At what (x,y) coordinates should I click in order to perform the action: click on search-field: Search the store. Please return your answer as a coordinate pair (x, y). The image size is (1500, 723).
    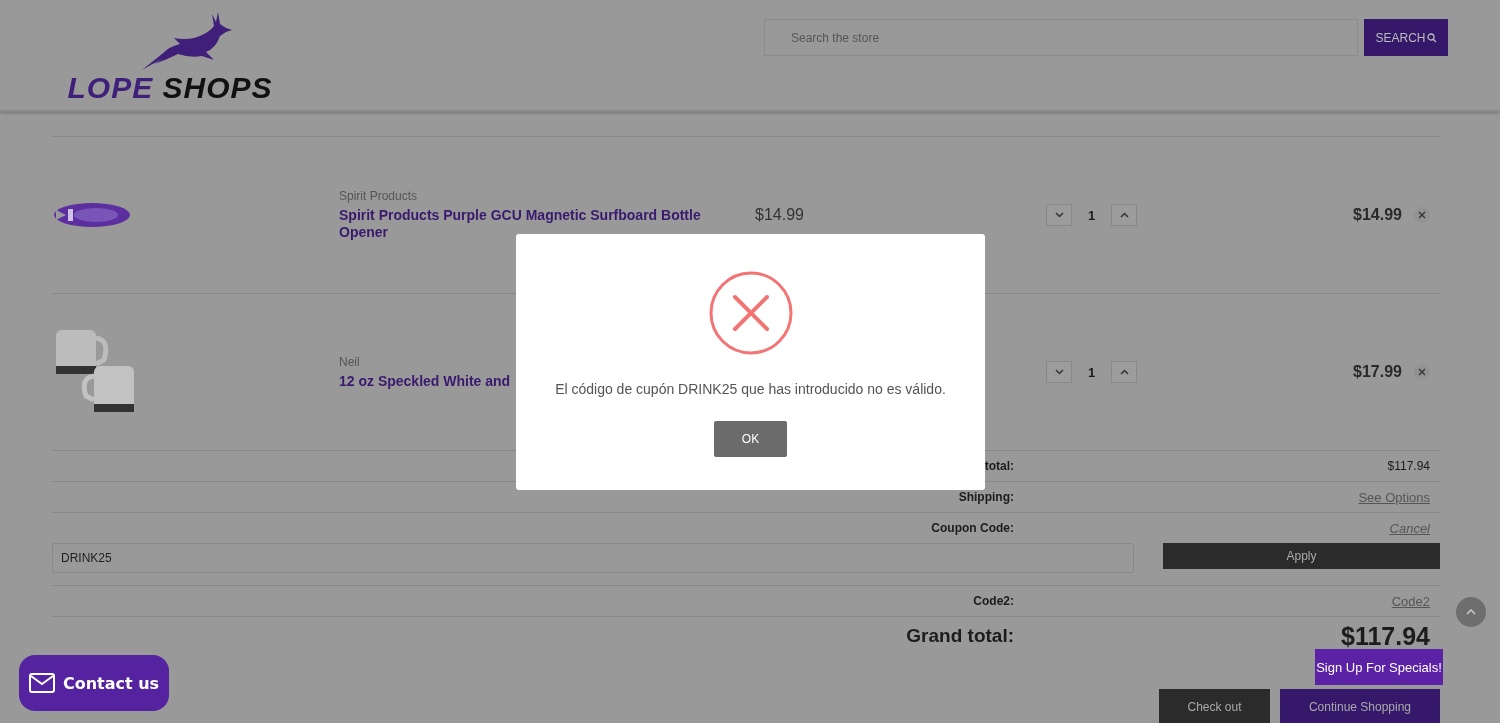
    Looking at the image, I should click on (1061, 37).